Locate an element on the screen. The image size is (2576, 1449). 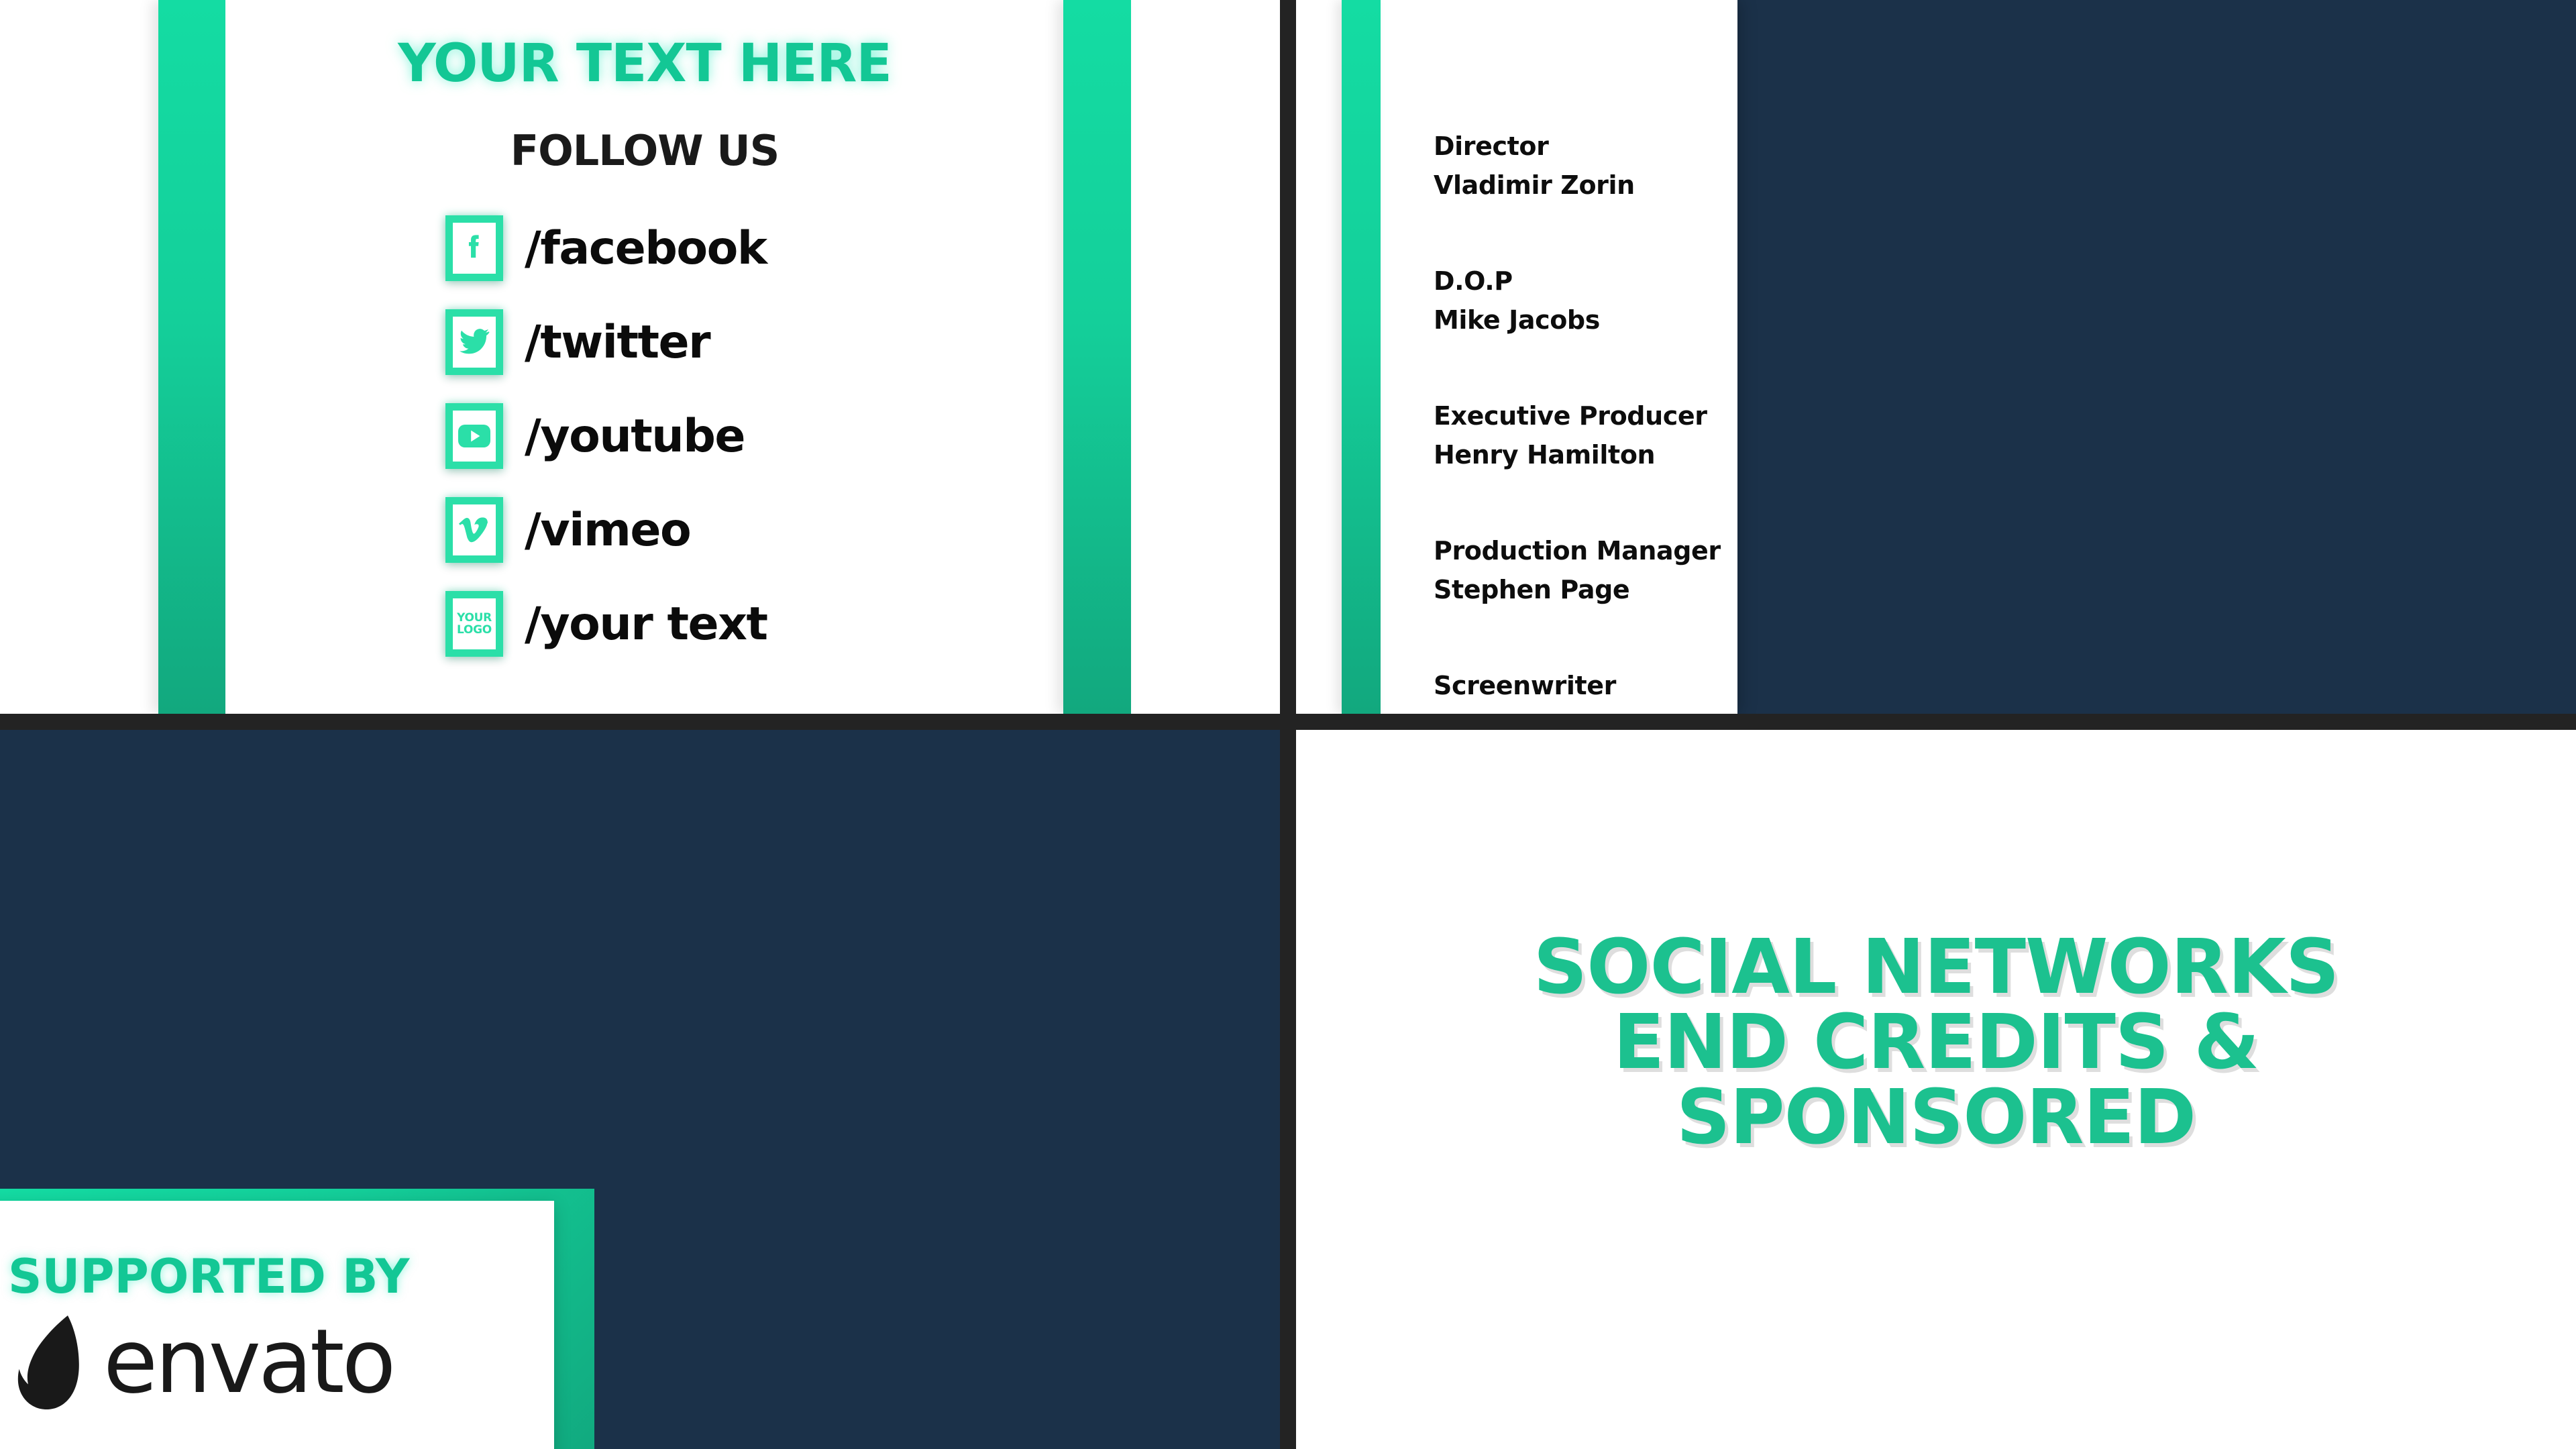
credit-entry: Director Vladimir Zorin is located at coordinates (1581, 166).